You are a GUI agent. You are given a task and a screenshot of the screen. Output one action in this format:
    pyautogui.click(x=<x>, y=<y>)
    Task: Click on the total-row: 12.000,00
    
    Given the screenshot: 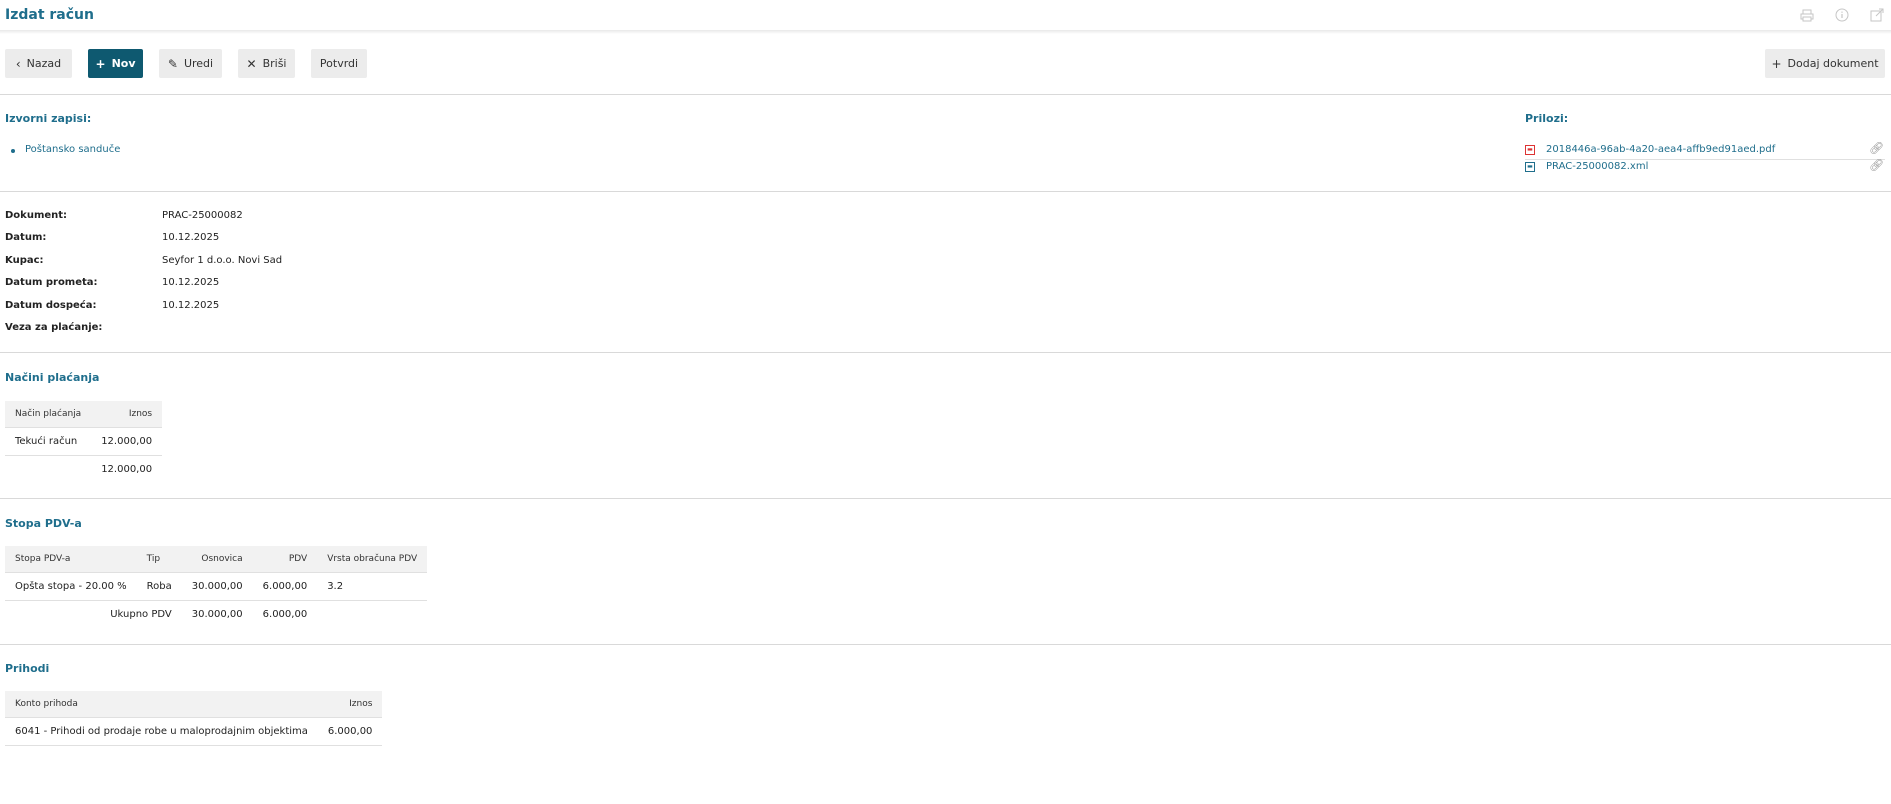 What is the action you would take?
    pyautogui.click(x=83, y=470)
    